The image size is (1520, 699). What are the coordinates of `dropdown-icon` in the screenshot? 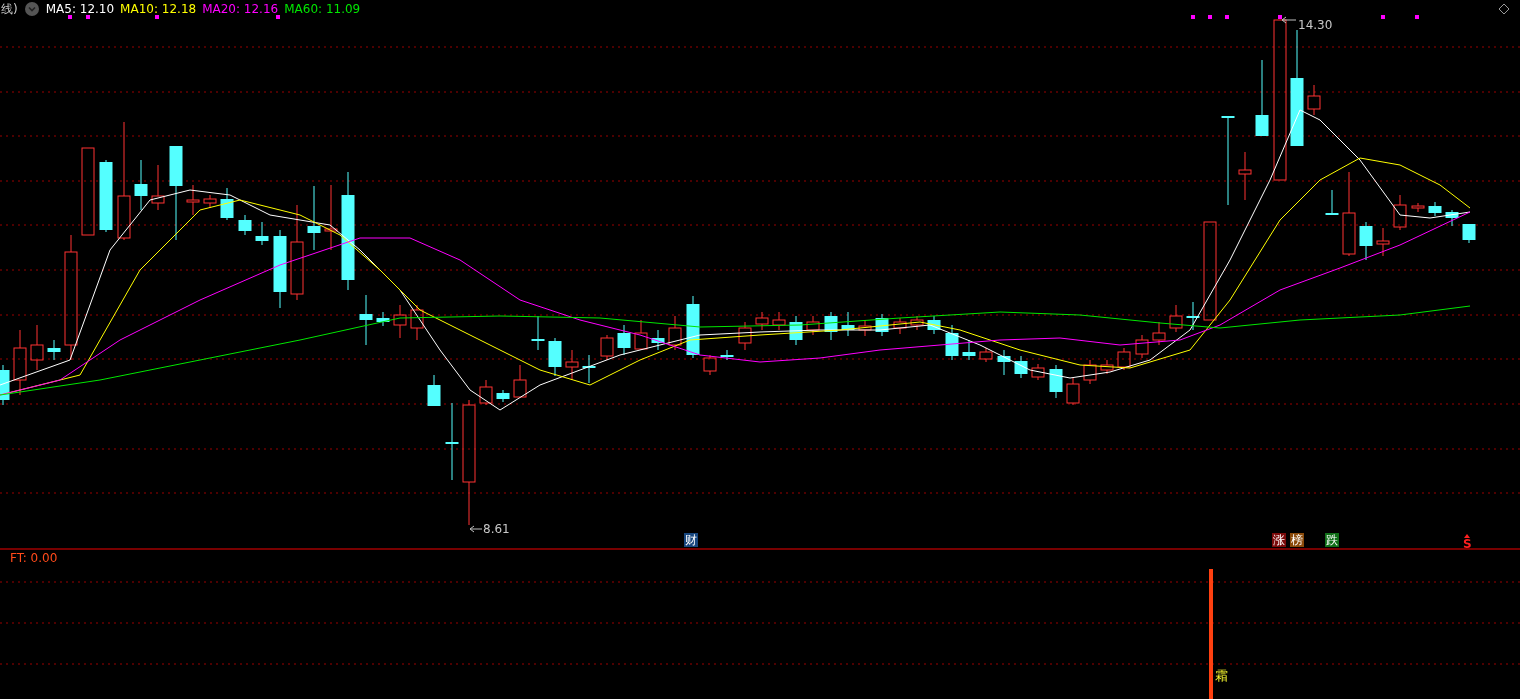 It's located at (31, 9).